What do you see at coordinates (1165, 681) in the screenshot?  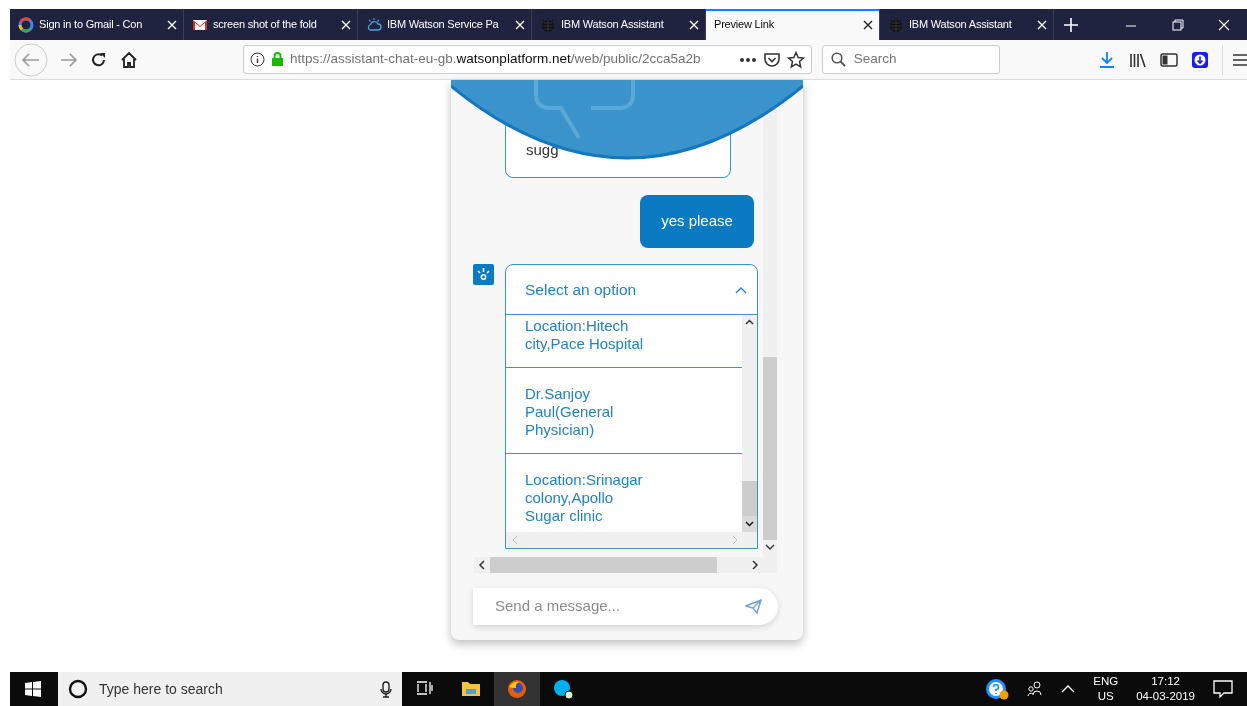 I see `clock-time: 17:12` at bounding box center [1165, 681].